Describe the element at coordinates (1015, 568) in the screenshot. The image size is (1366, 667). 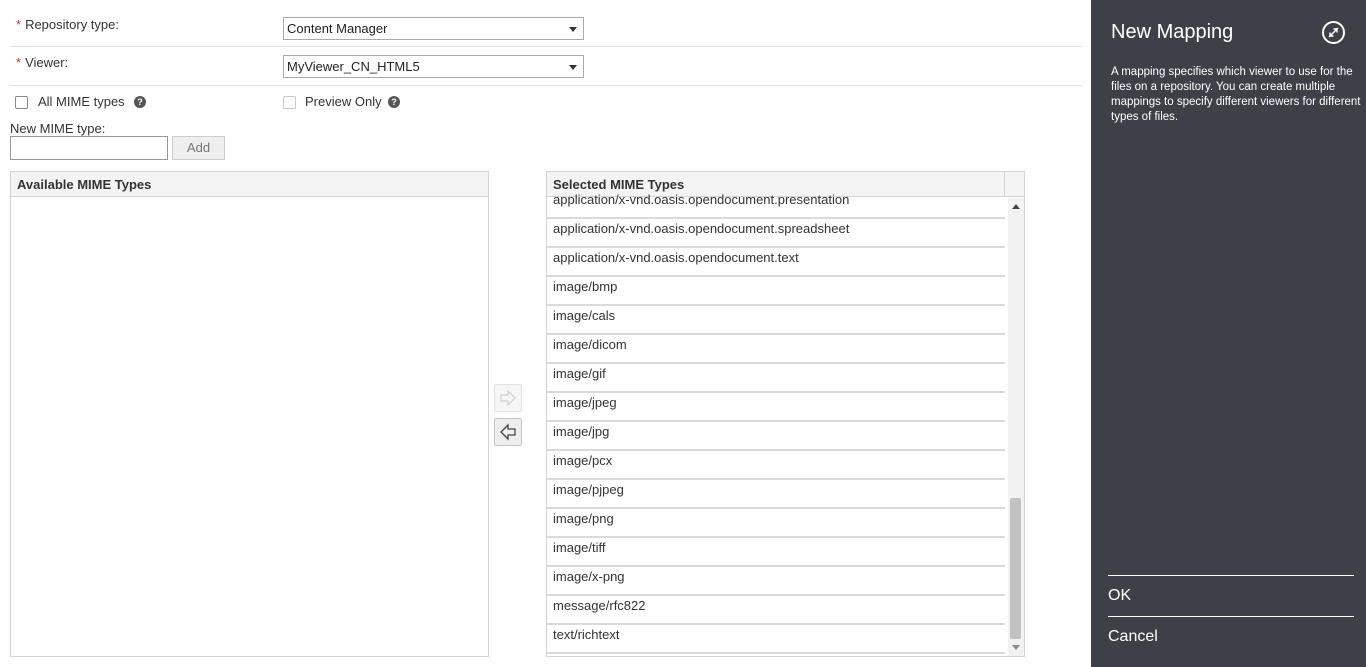
I see `scrollbar-thumb` at that location.